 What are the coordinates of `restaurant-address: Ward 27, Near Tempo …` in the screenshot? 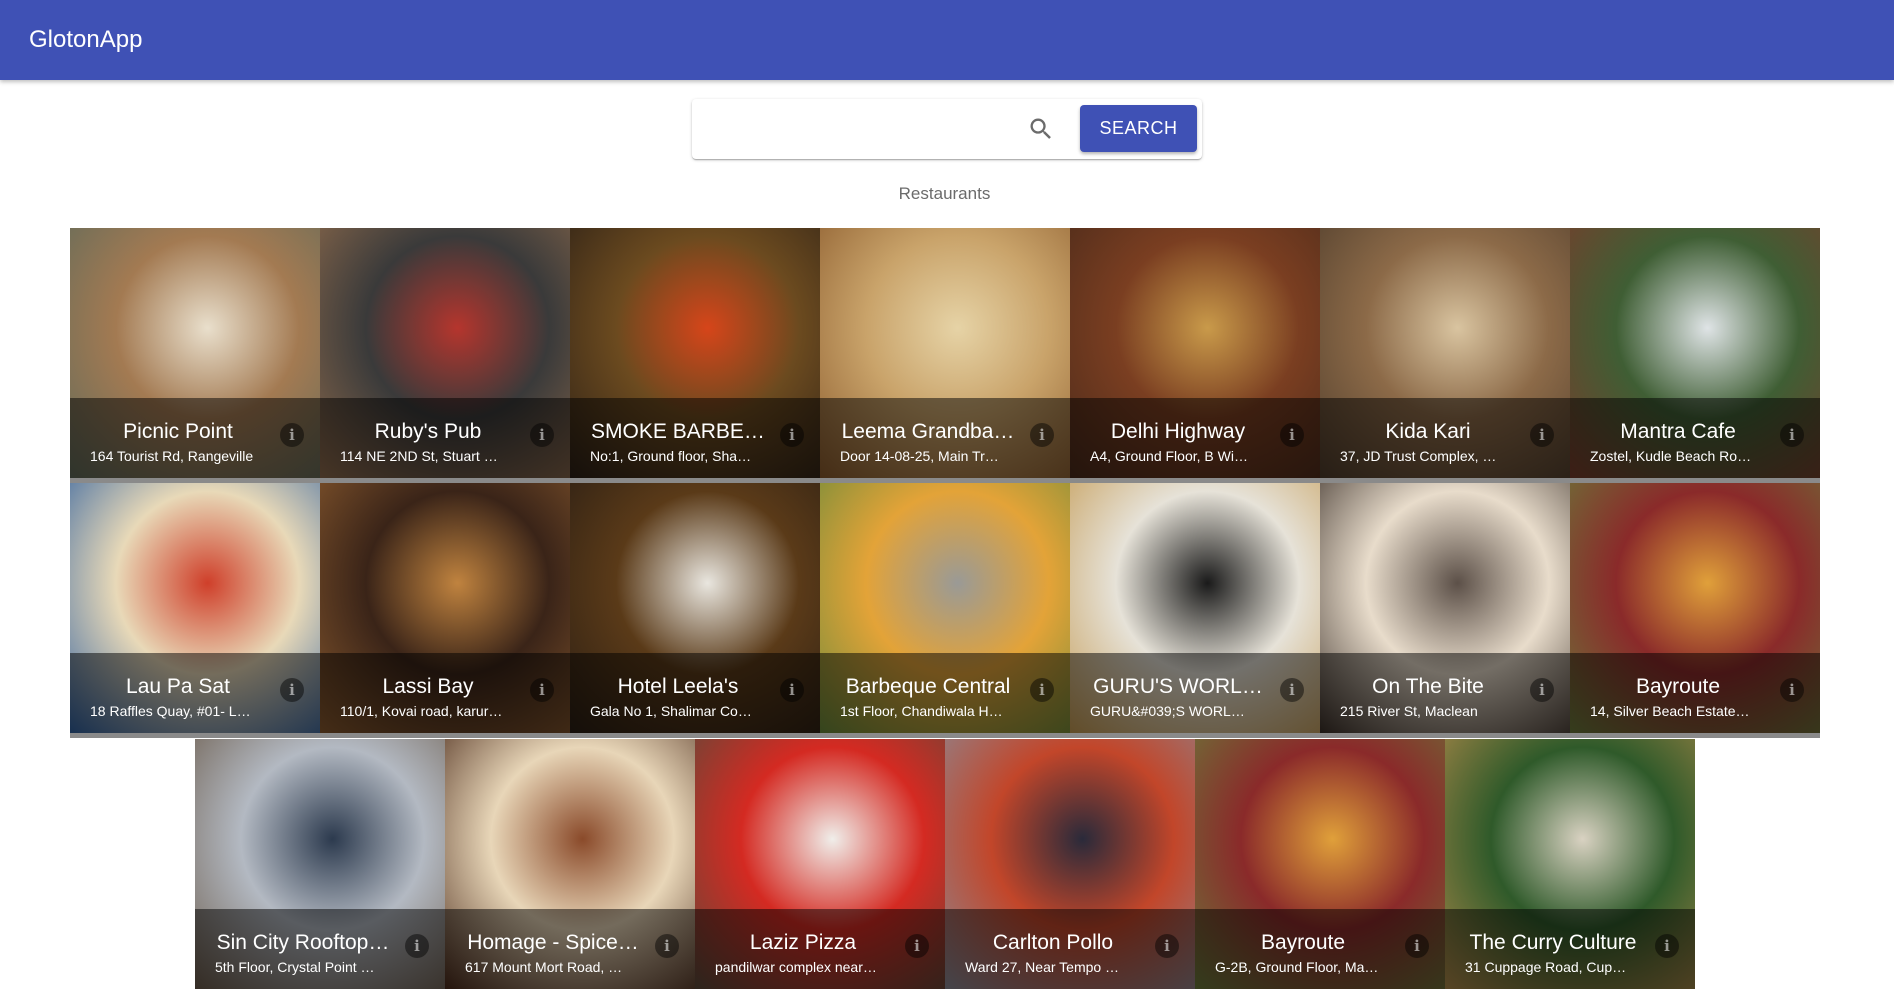 It's located at (1042, 967).